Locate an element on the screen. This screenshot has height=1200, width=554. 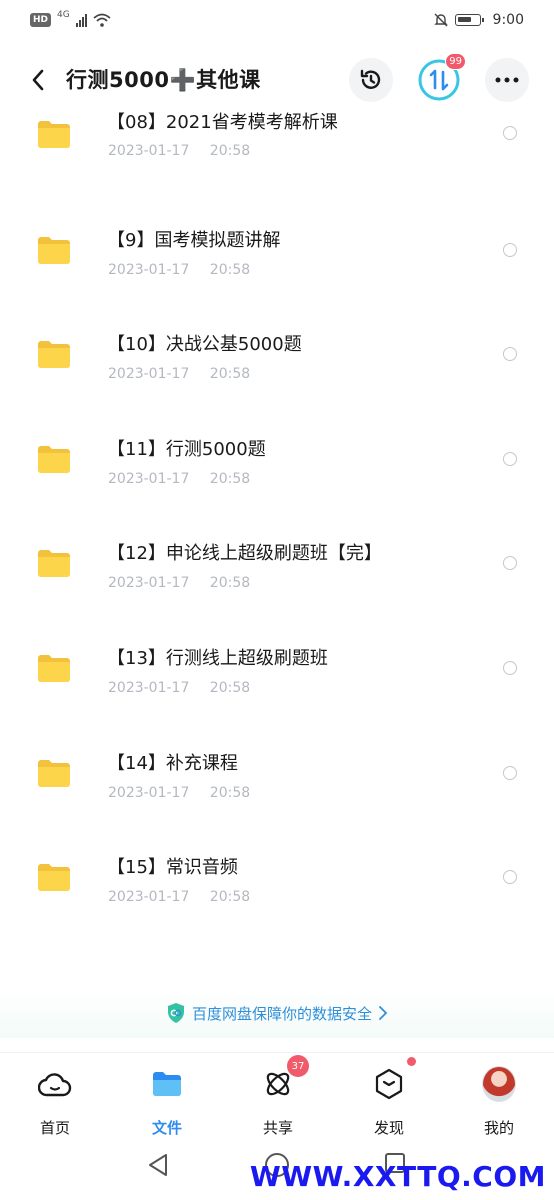
folder-row: 【10】决战公基5000题 2023-01-17 20:58 is located at coordinates (277, 369).